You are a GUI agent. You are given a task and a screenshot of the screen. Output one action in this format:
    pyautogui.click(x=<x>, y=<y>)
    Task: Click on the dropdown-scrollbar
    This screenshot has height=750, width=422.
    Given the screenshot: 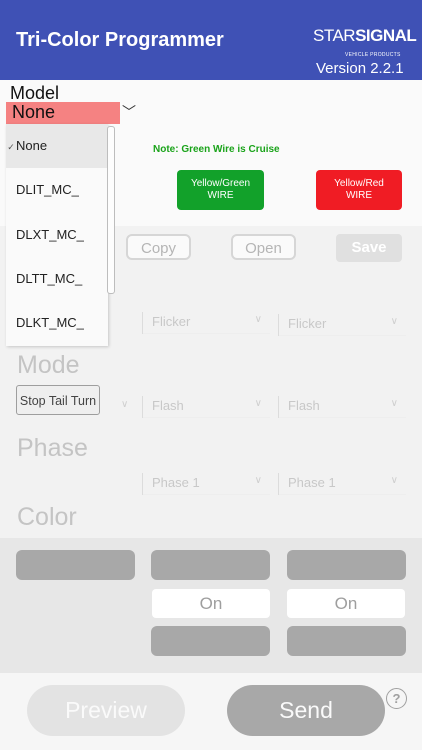 What is the action you would take?
    pyautogui.click(x=111, y=210)
    